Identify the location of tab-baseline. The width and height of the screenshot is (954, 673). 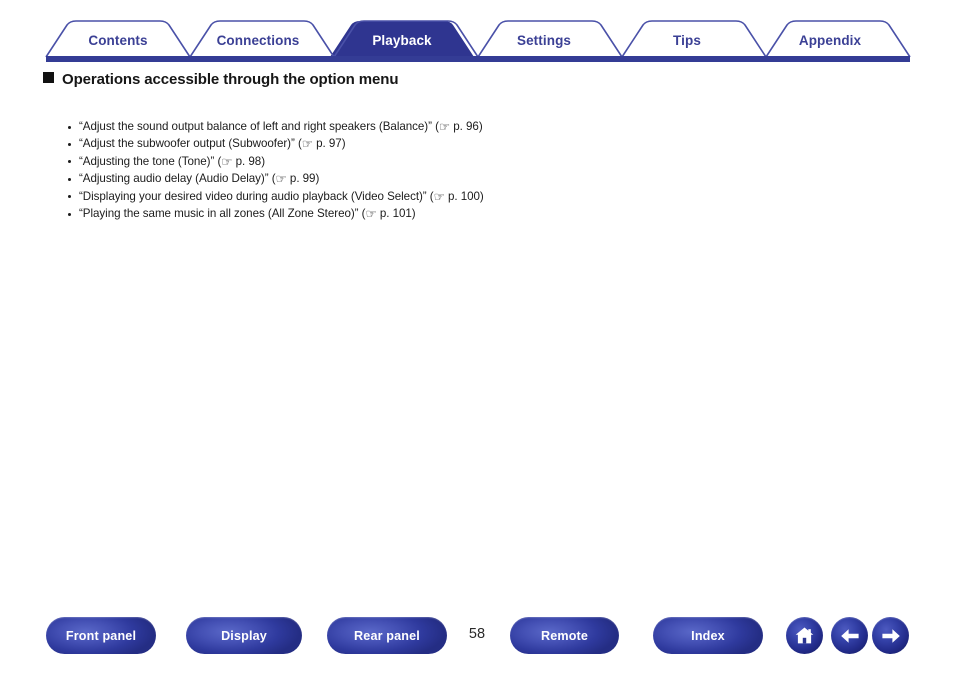
(478, 59).